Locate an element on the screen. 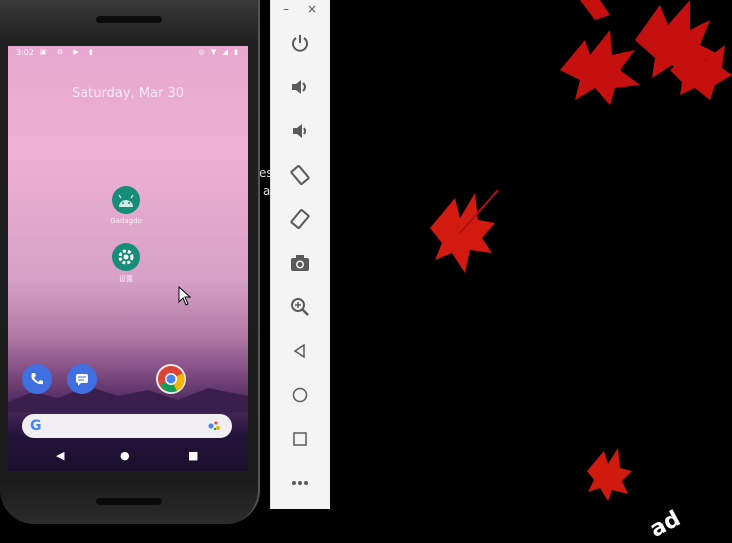 This screenshot has height=543, width=732. home-button is located at coordinates (300, 395).